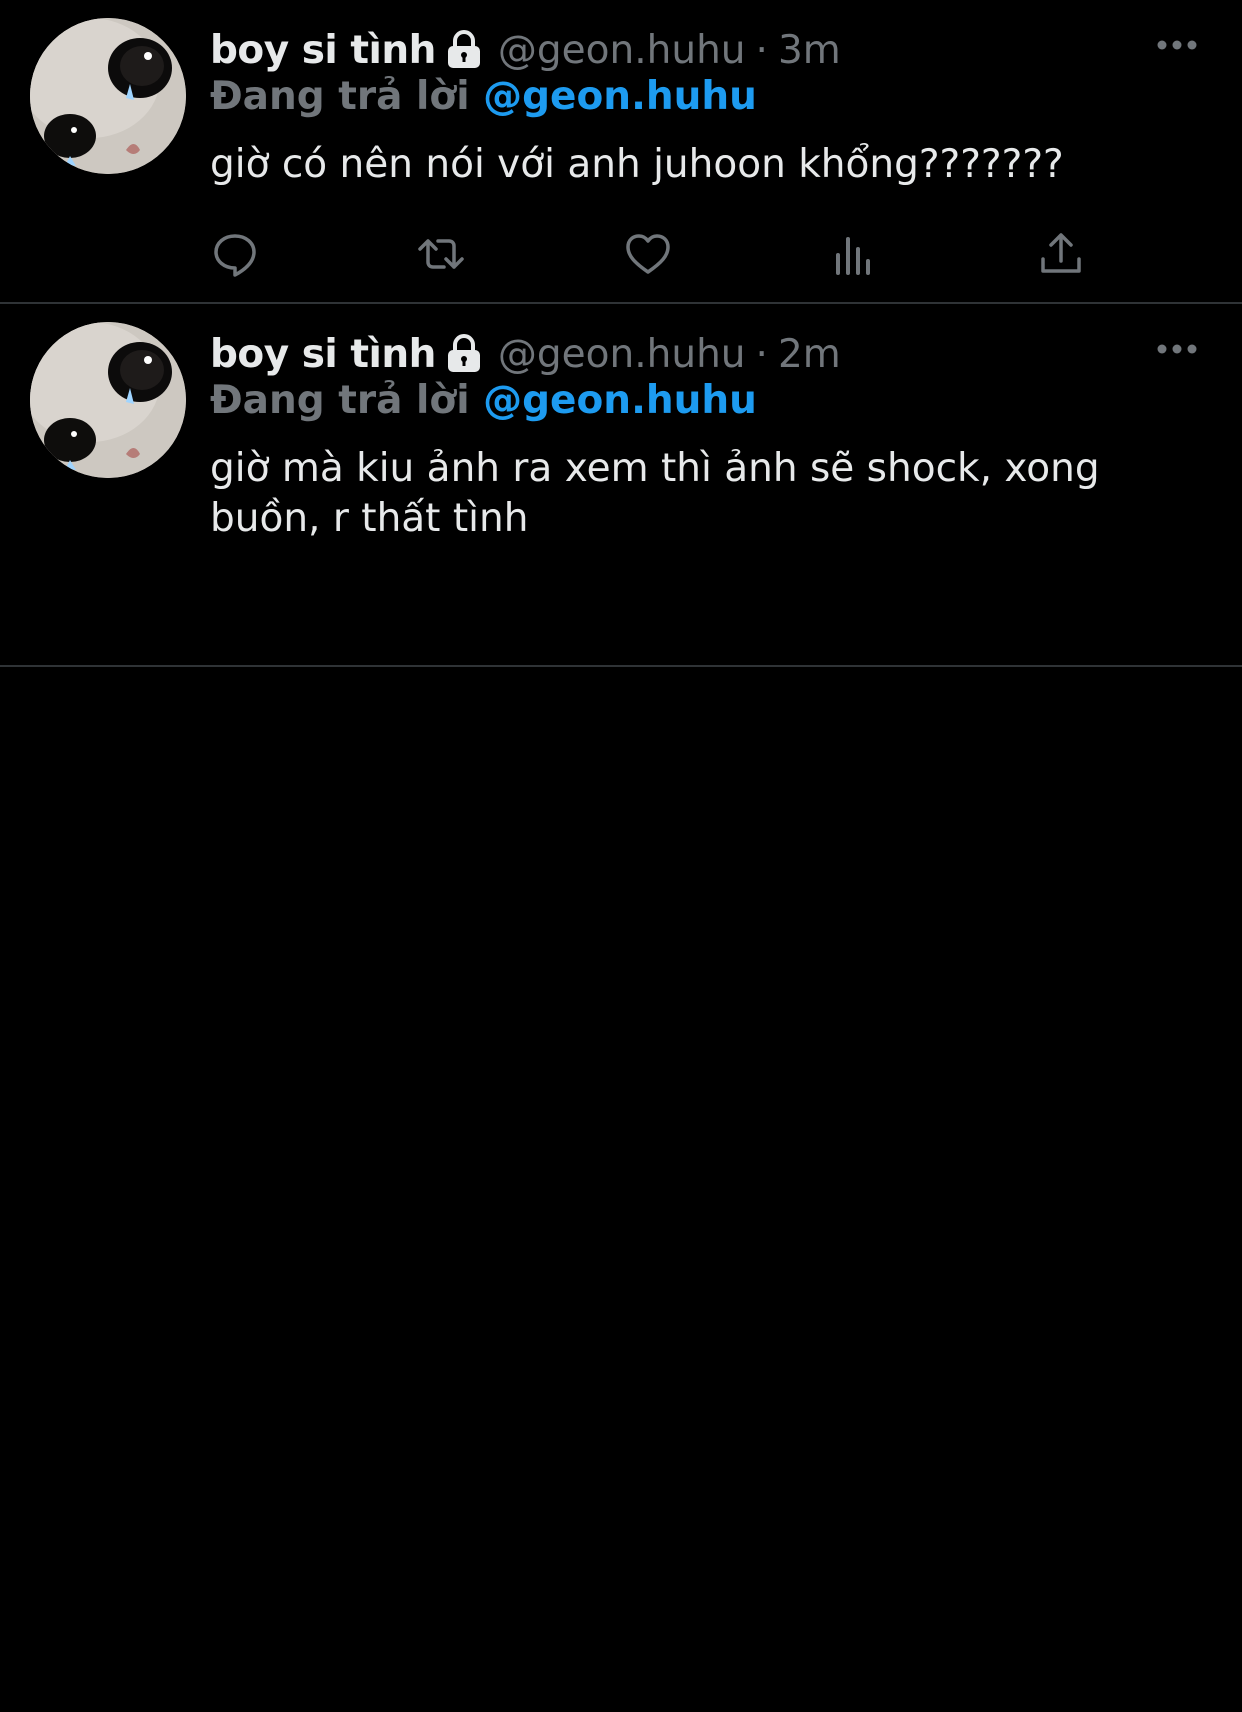  Describe the element at coordinates (809, 354) in the screenshot. I see `tweet-timestamp: 2m` at that location.